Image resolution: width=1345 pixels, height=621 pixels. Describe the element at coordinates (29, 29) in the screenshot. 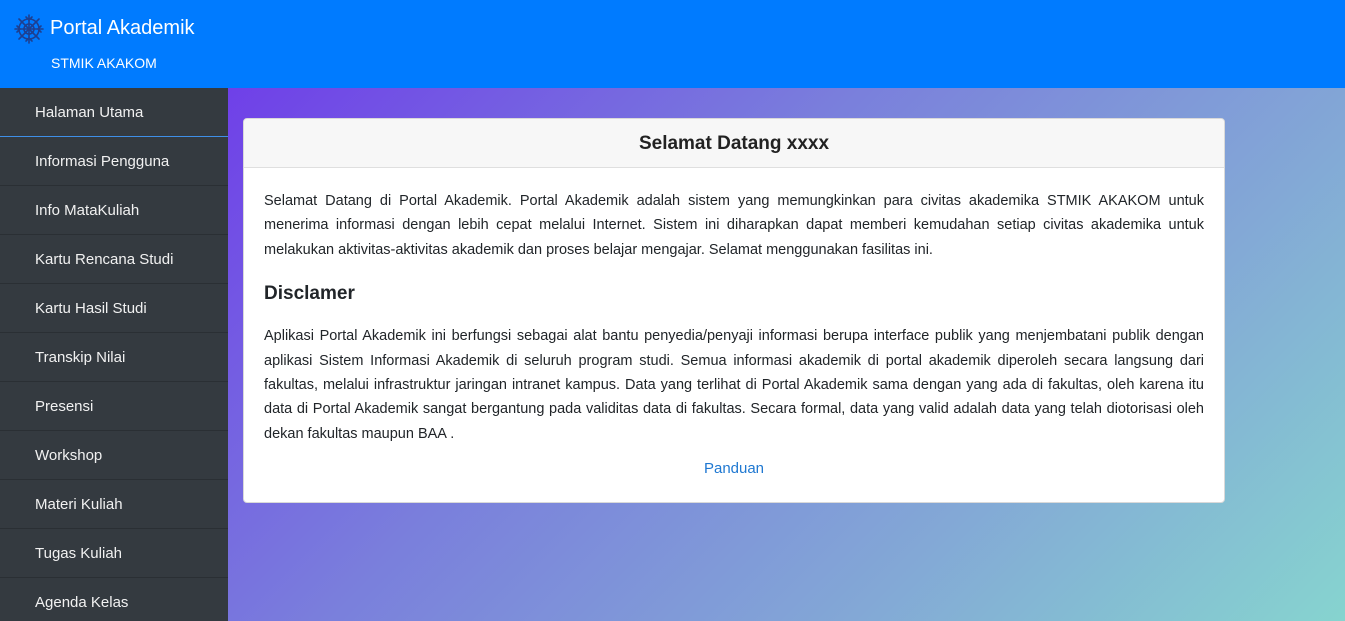

I see `snowflake-icon` at that location.